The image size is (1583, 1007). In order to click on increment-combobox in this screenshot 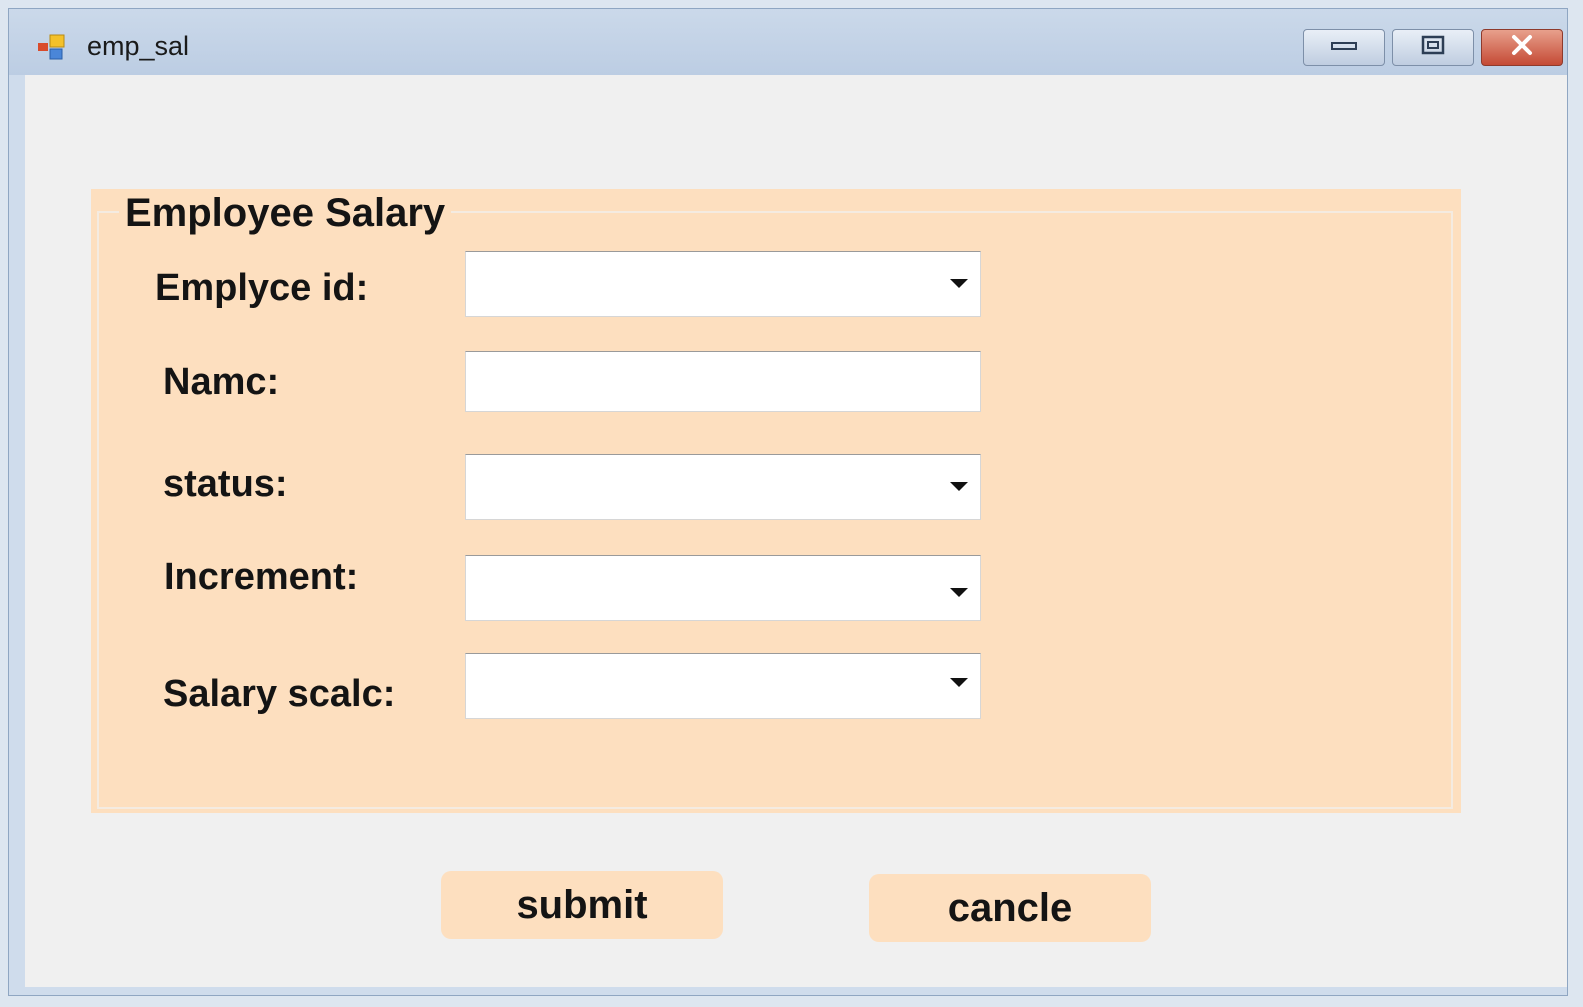, I will do `click(723, 588)`.